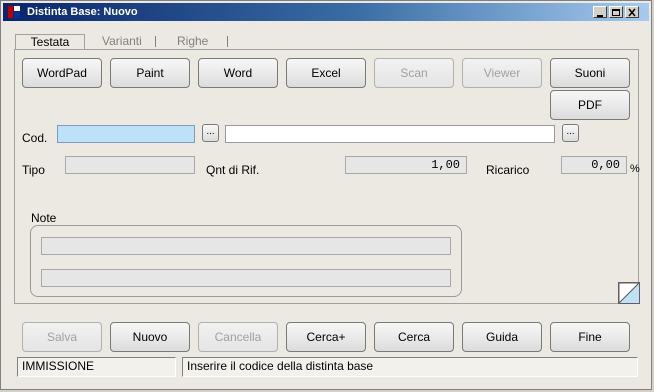 The width and height of the screenshot is (654, 392). I want to click on maximize-button, so click(616, 12).